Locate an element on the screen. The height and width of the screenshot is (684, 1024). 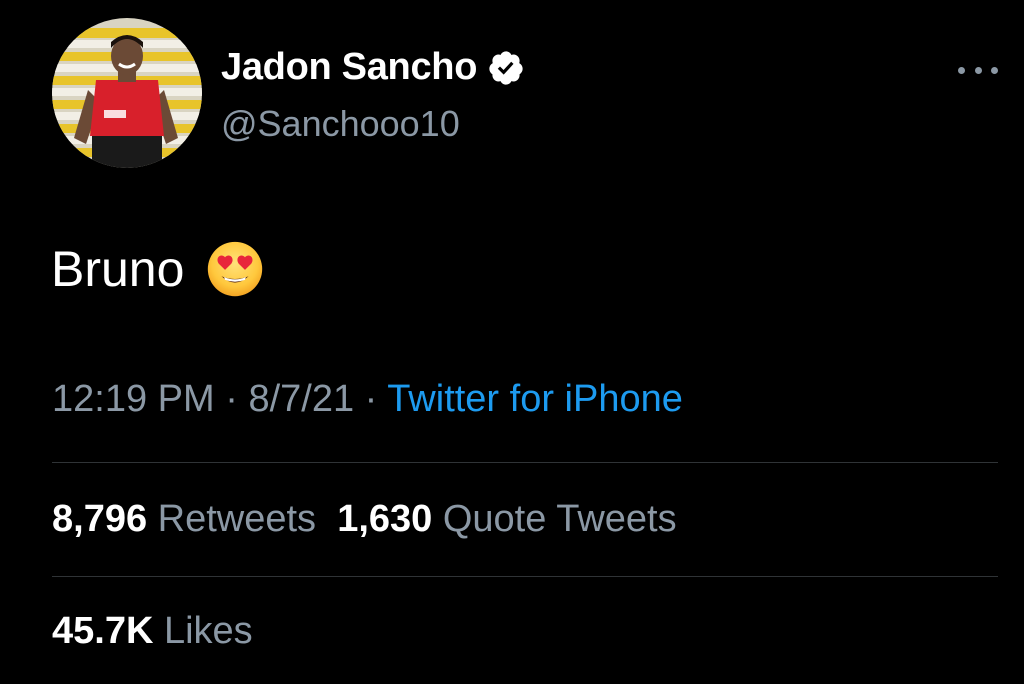
tweet-text: Bruno is located at coordinates (157, 269).